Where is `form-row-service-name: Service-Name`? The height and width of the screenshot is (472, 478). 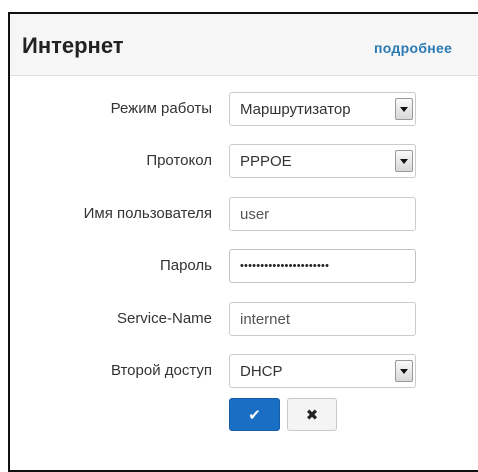
form-row-service-name: Service-Name is located at coordinates (240, 319).